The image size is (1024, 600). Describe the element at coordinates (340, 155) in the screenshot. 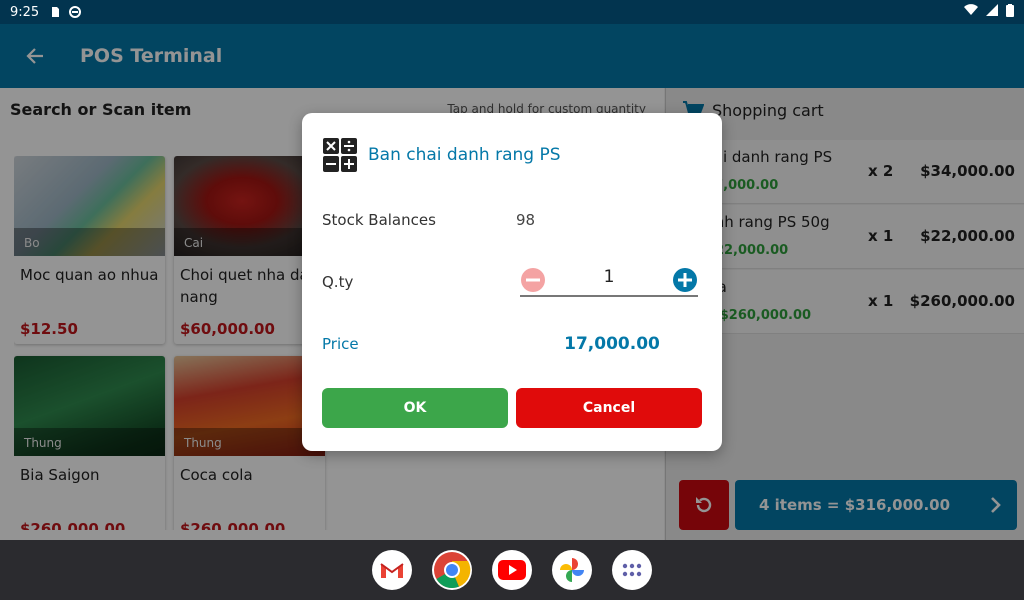

I see `calculator-icon` at that location.